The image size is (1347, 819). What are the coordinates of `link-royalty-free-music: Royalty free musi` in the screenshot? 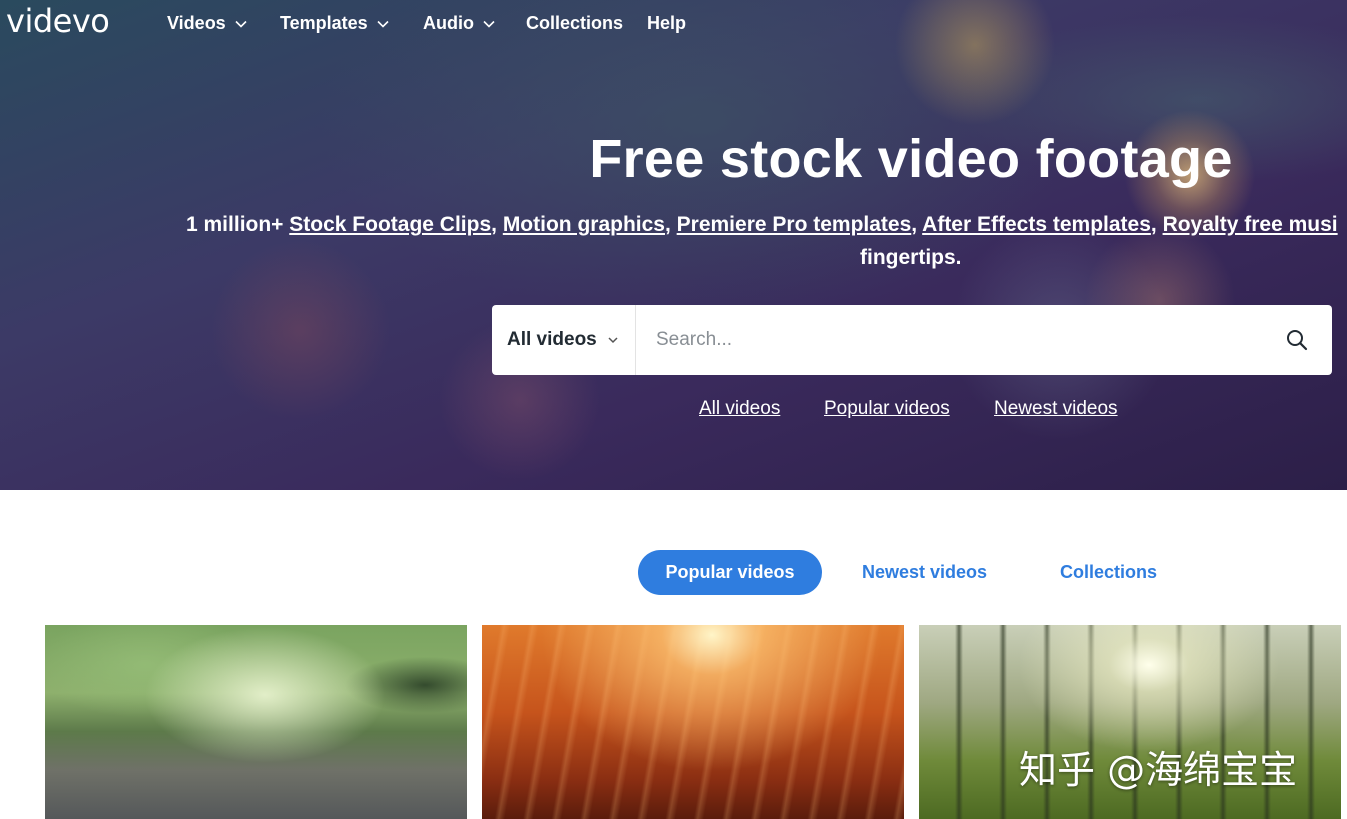 It's located at (1250, 224).